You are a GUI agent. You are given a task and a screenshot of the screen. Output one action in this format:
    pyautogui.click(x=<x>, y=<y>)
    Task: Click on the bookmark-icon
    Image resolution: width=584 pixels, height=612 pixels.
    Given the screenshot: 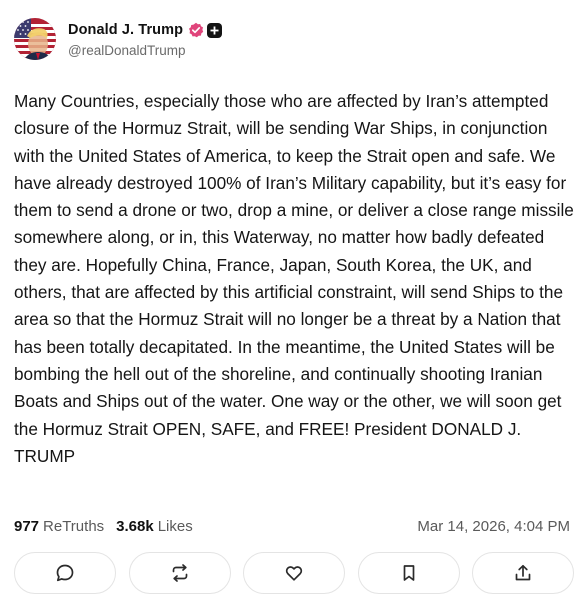 What is the action you would take?
    pyautogui.click(x=408, y=573)
    